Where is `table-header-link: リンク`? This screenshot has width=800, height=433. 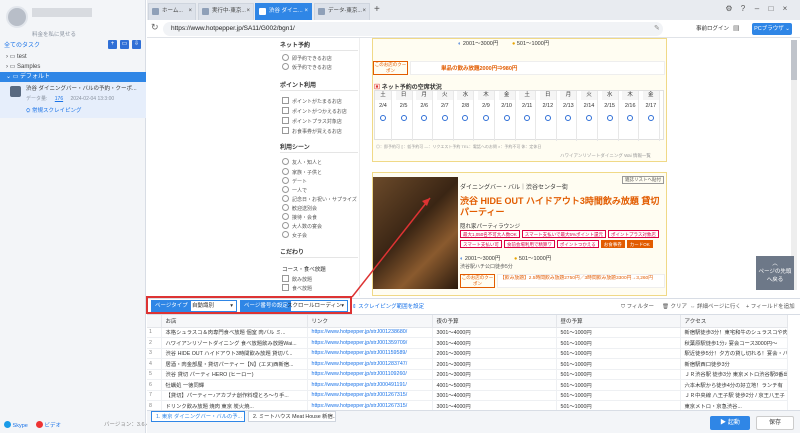
table-header-link: リンク is located at coordinates (370, 321).